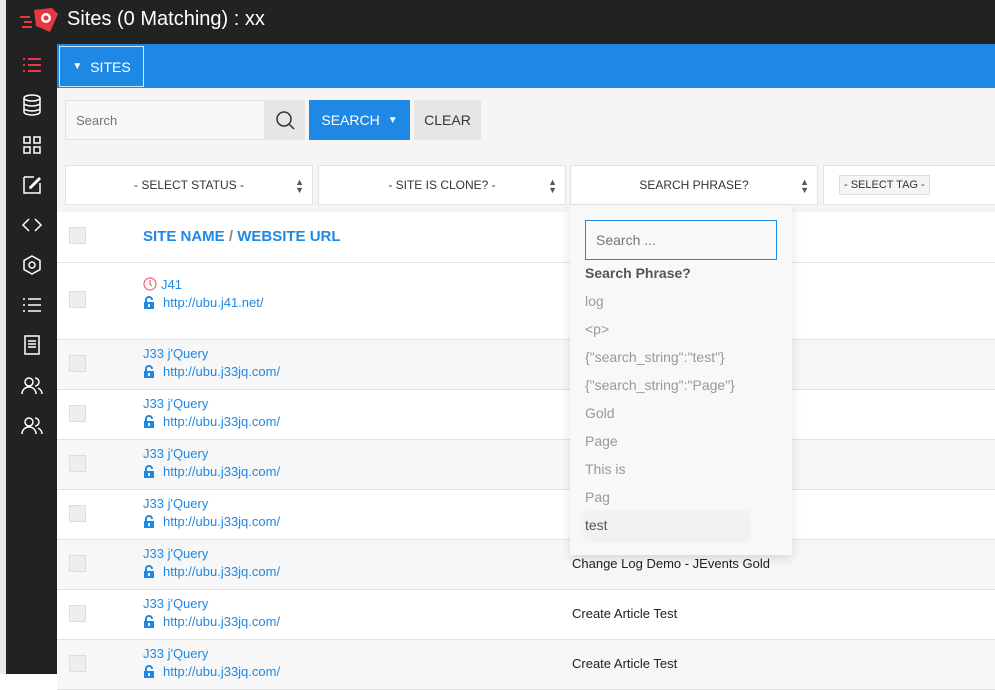  Describe the element at coordinates (447, 120) in the screenshot. I see `clear-button: CLEAR` at that location.